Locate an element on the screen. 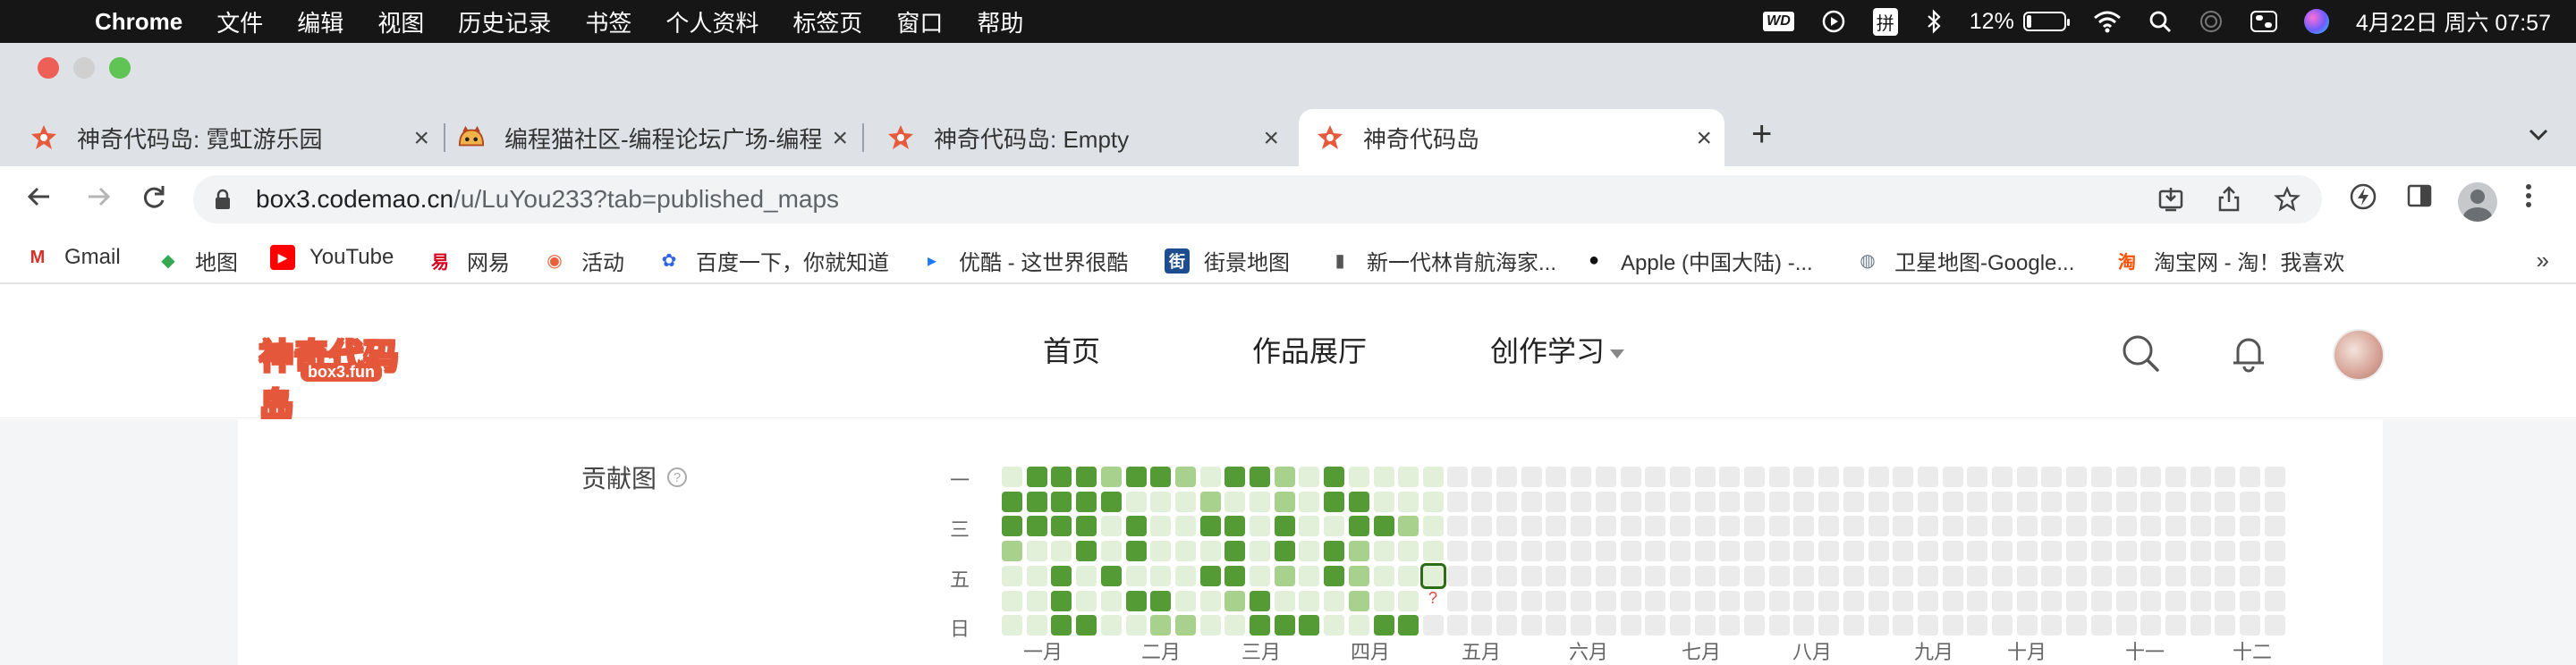  bookmark-youtube: ▶ YouTube is located at coordinates (332, 257).